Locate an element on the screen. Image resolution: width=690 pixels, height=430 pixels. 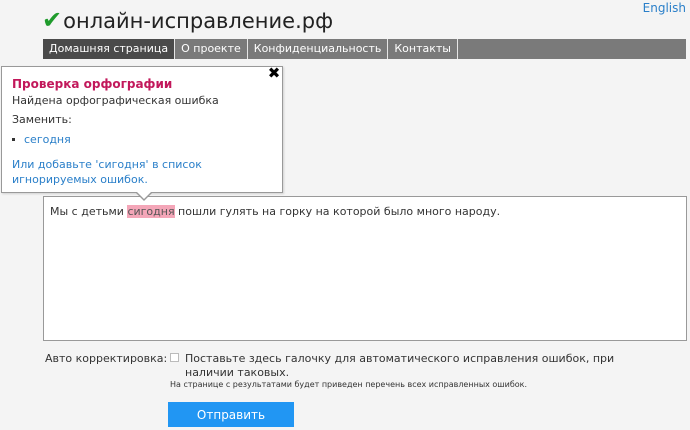
submit-button: Отправить is located at coordinates (231, 414).